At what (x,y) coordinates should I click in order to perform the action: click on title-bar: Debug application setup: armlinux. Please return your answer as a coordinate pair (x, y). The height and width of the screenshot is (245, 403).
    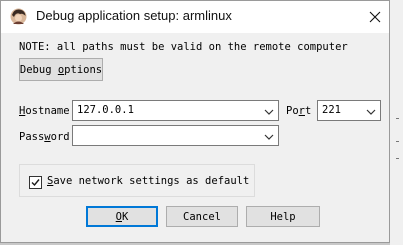
    Looking at the image, I should click on (195, 17).